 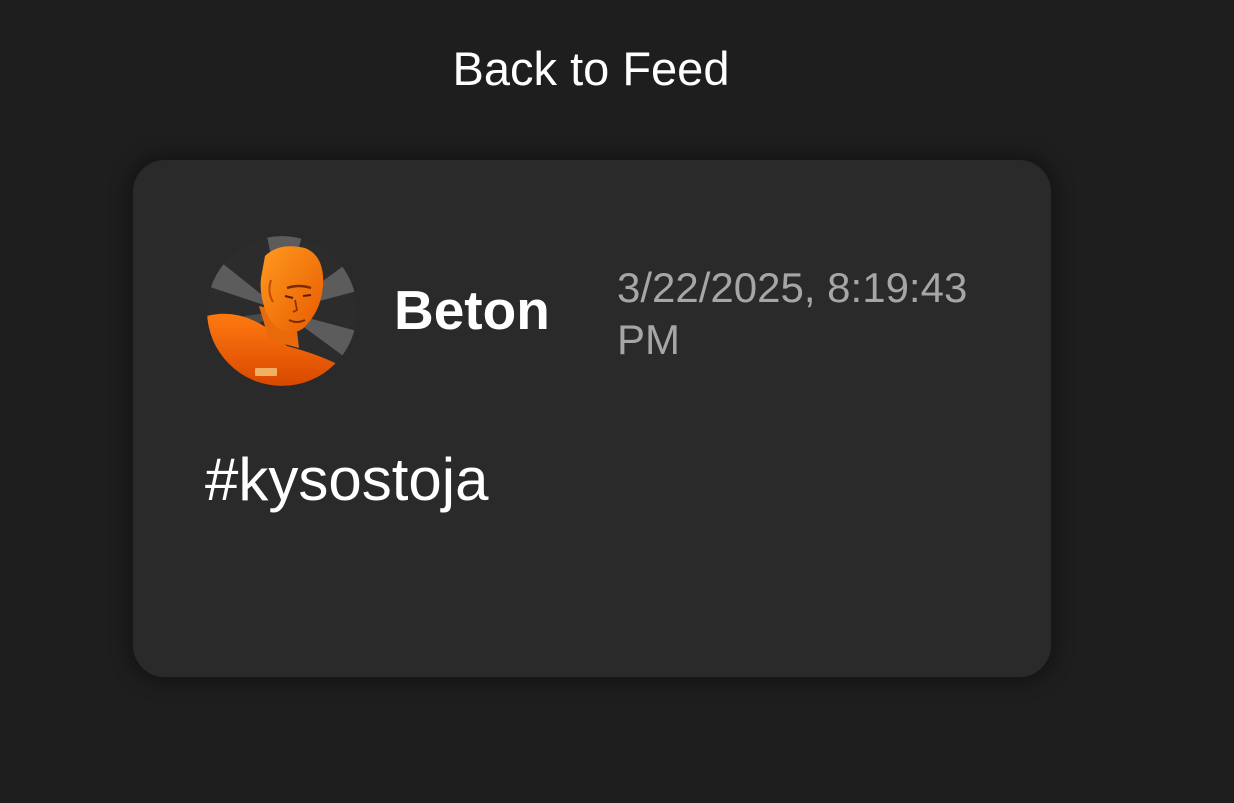 What do you see at coordinates (792, 313) in the screenshot?
I see `post-timestamp: 3/22/2025, 8:19:43 PM` at bounding box center [792, 313].